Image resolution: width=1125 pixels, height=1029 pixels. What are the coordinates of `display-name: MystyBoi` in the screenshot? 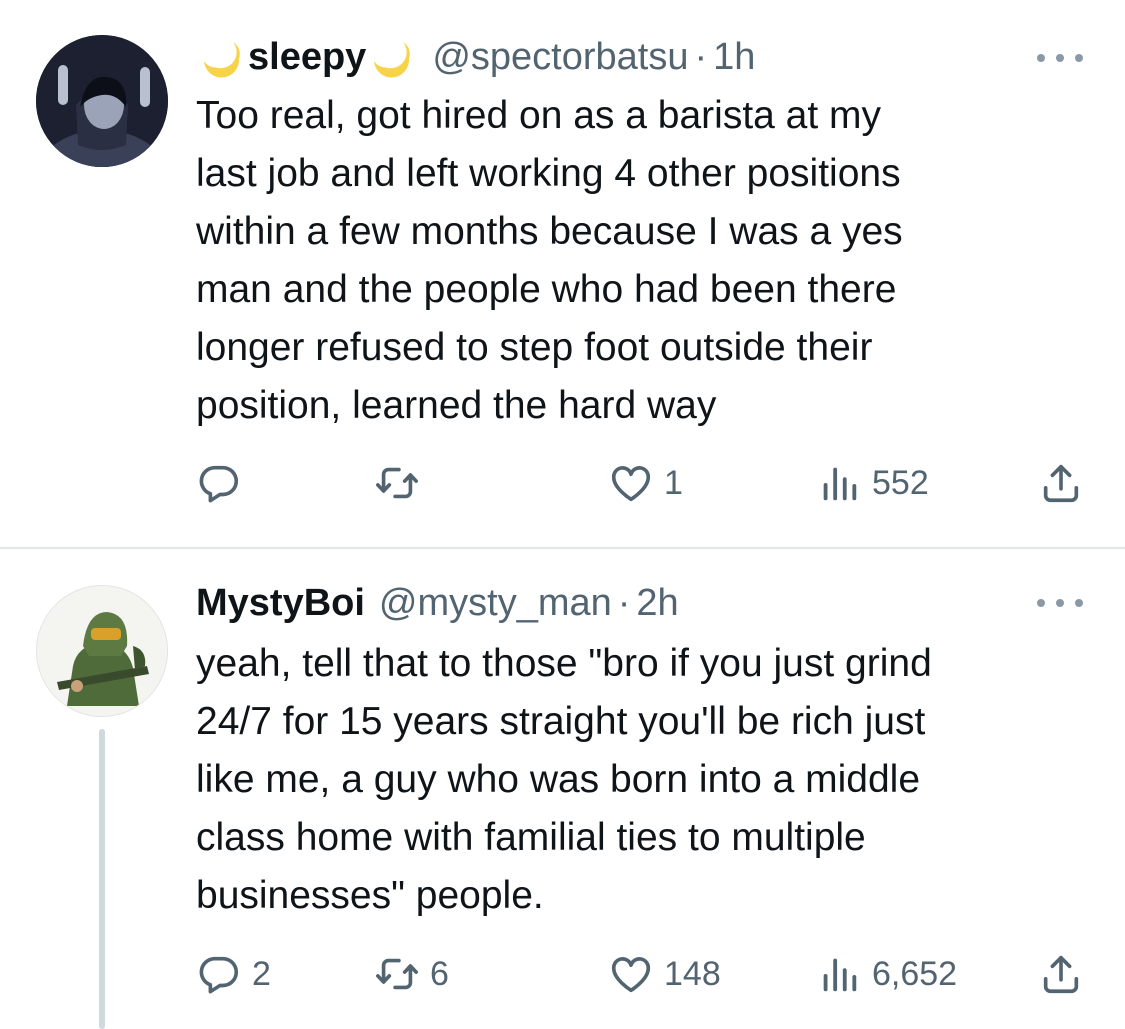 It's located at (280, 603).